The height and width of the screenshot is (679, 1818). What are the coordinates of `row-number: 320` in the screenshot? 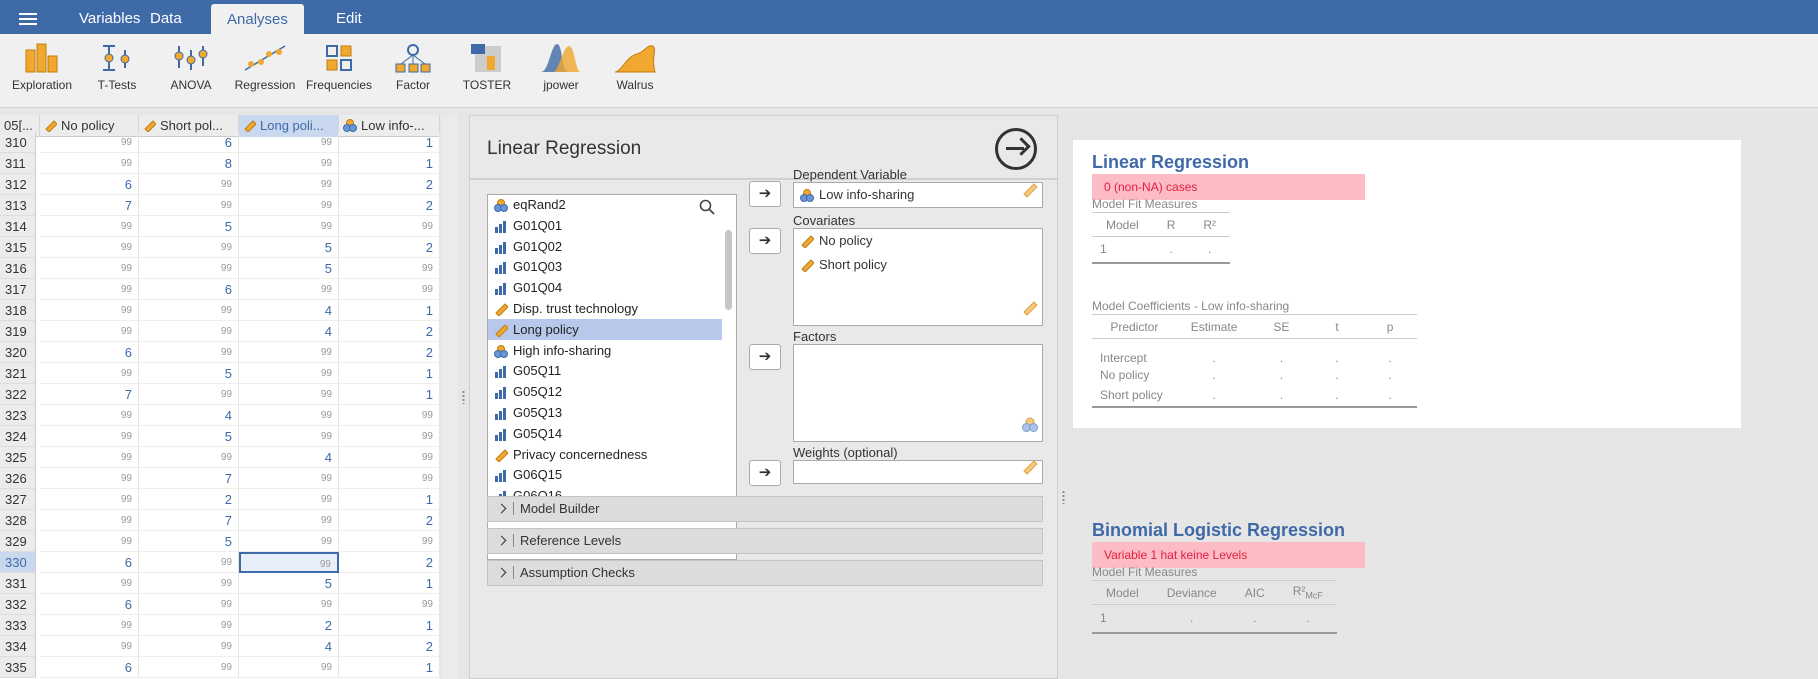 It's located at (18, 352).